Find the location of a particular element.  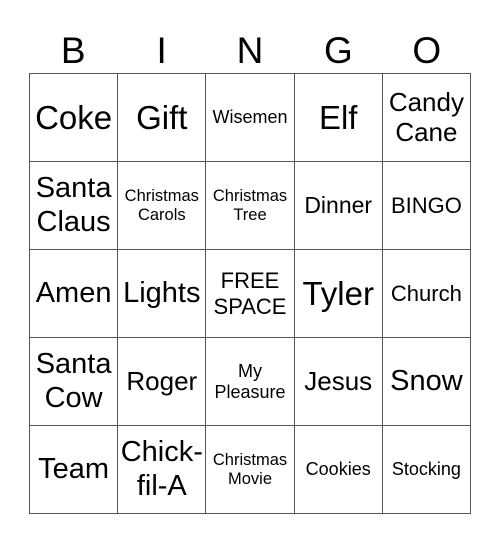

bingo-cell: Amen is located at coordinates (74, 294).